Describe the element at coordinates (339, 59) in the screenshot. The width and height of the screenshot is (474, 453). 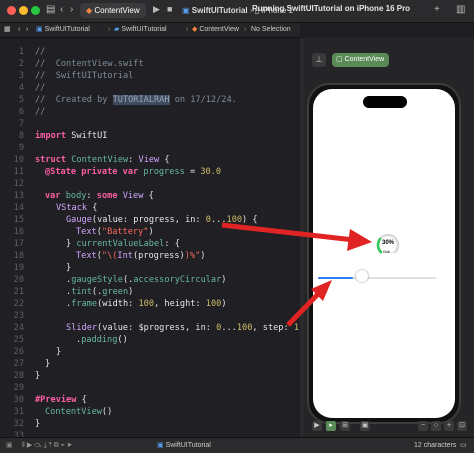
I see `preview-icon: ▢` at that location.